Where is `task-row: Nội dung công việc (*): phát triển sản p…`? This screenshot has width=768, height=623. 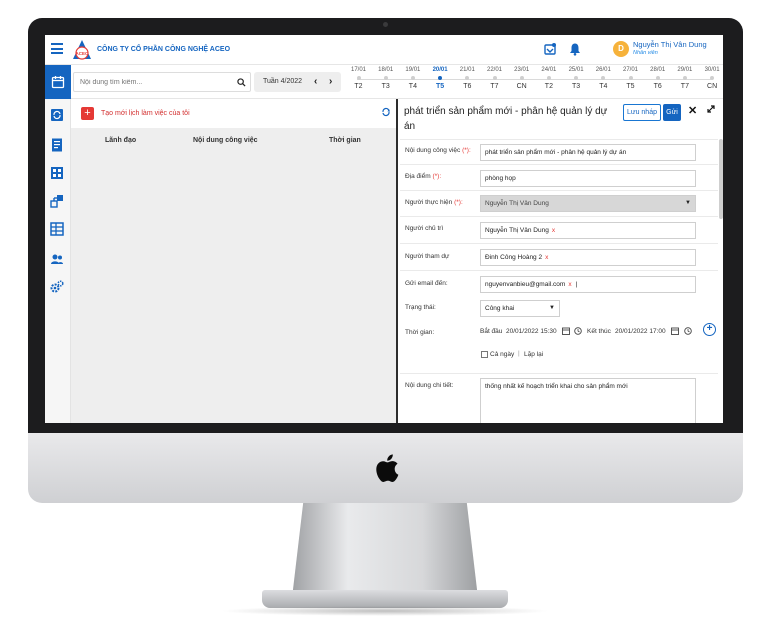
task-row: Nội dung công việc (*): phát triển sản p… is located at coordinates (559, 151).